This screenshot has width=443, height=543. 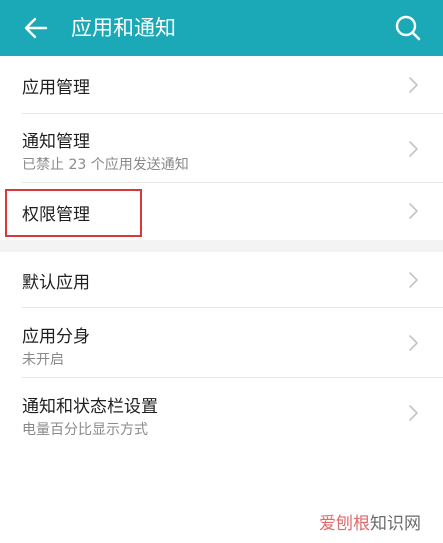 What do you see at coordinates (221, 85) in the screenshot?
I see `list-item-app-management: 应用管理` at bounding box center [221, 85].